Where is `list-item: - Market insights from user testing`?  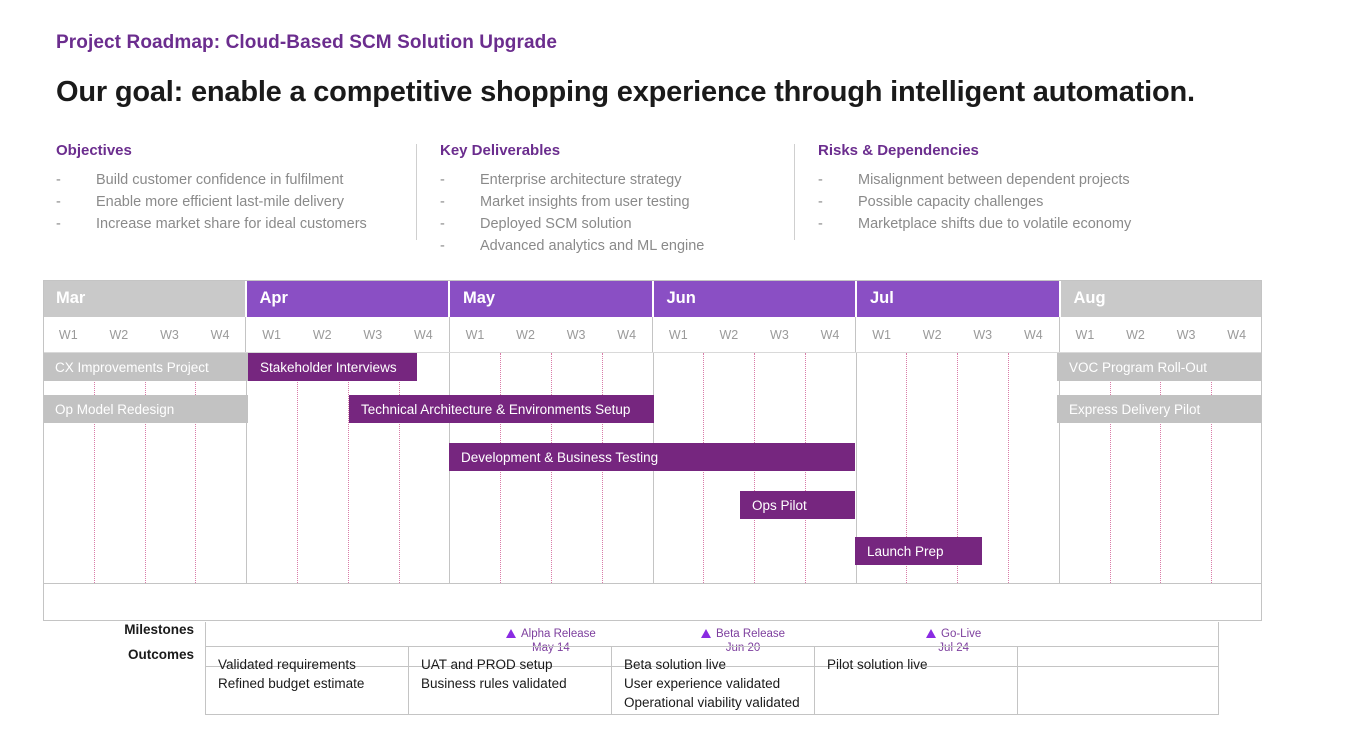 list-item: - Market insights from user testing is located at coordinates (609, 202).